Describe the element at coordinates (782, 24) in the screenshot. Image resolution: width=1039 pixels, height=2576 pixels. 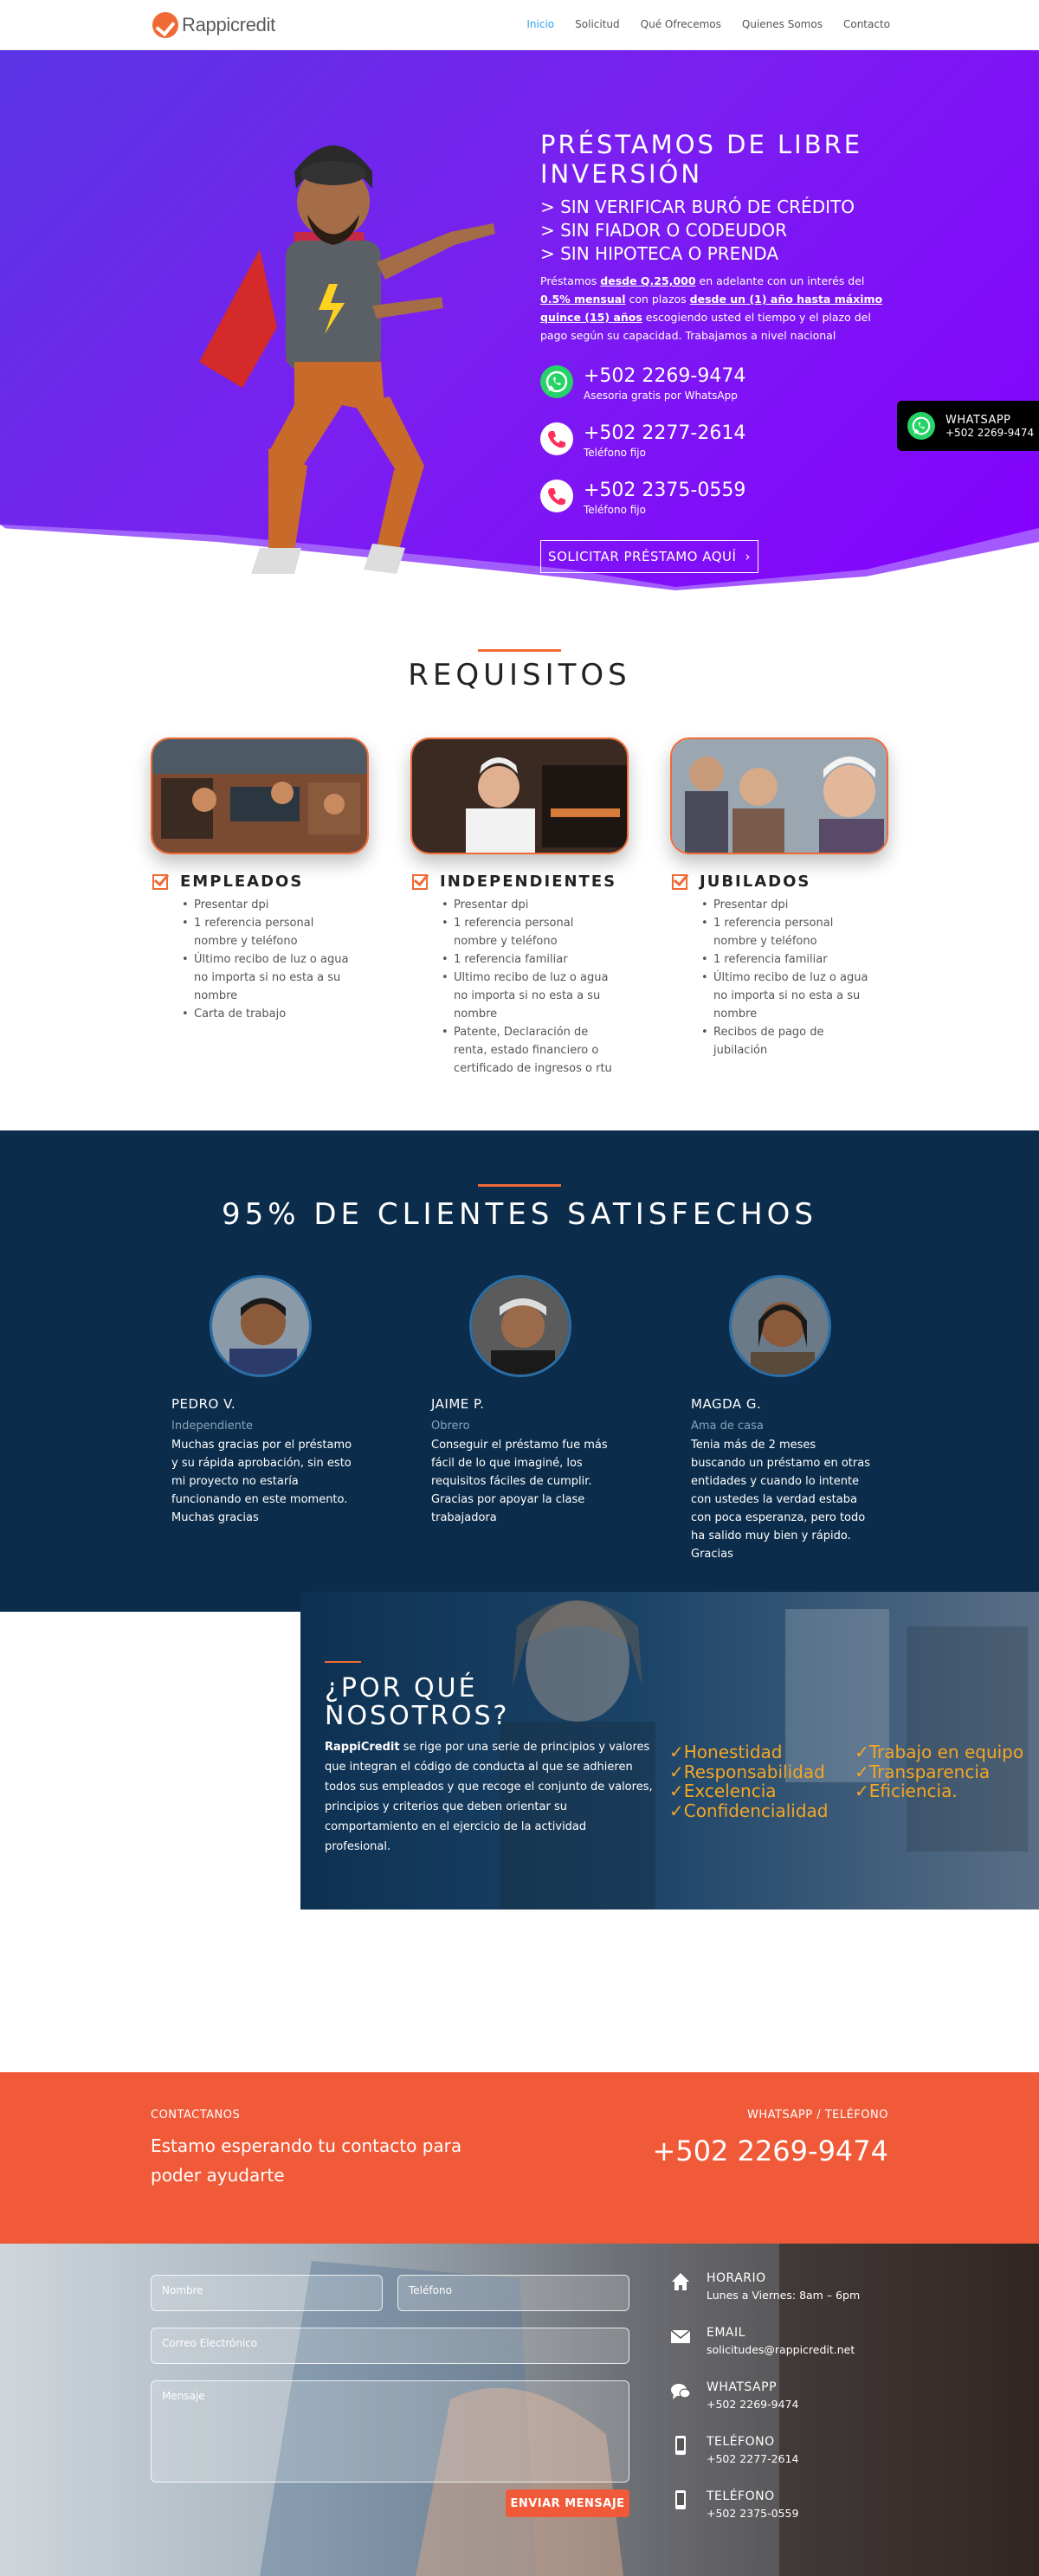
I see `nav-item-quienes-somos: Quienes Somos` at that location.